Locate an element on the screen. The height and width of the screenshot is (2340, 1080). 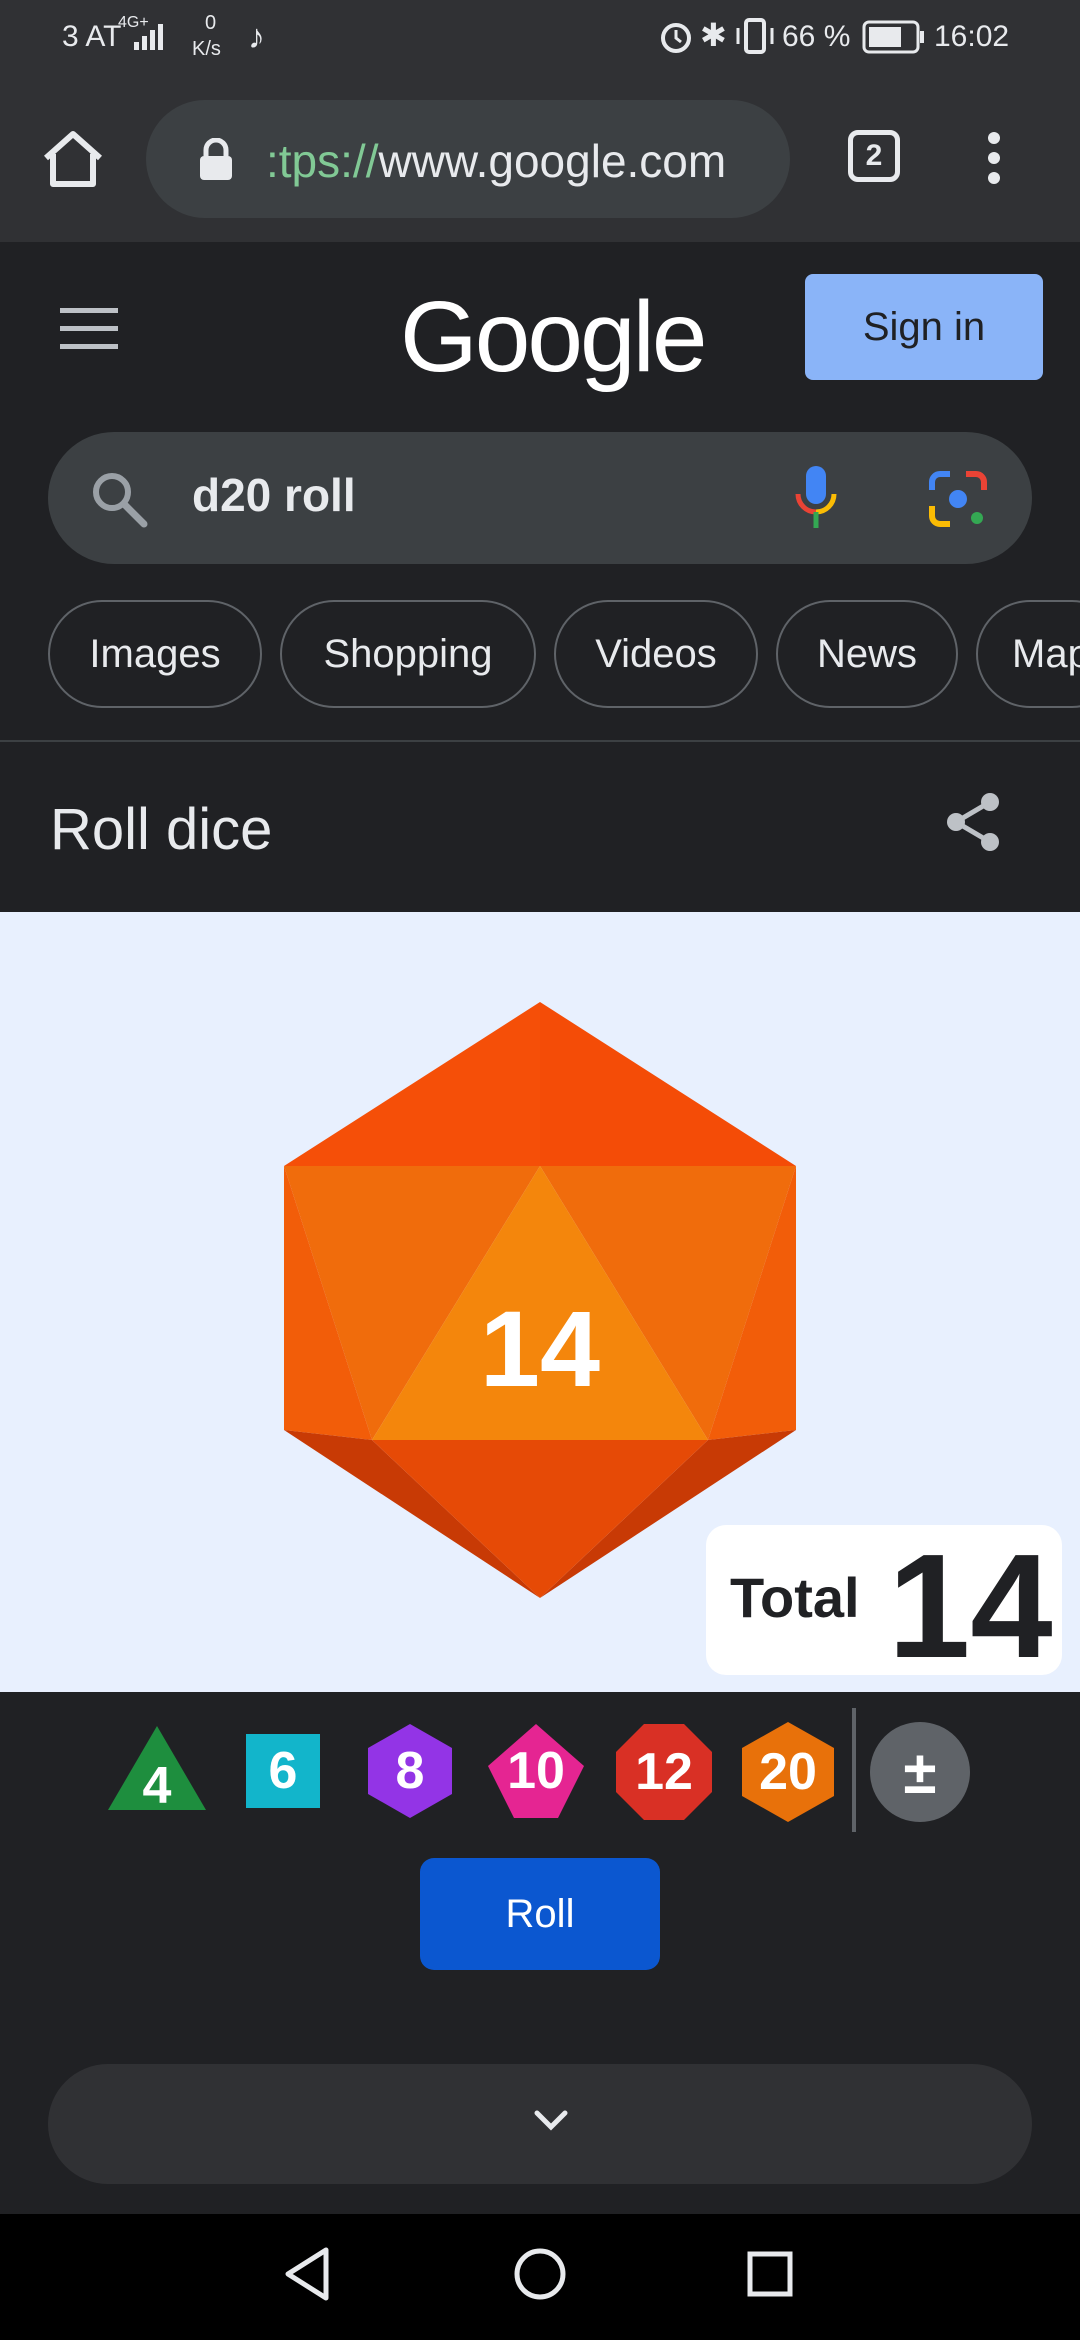
d4-button: 4 is located at coordinates (157, 1769).